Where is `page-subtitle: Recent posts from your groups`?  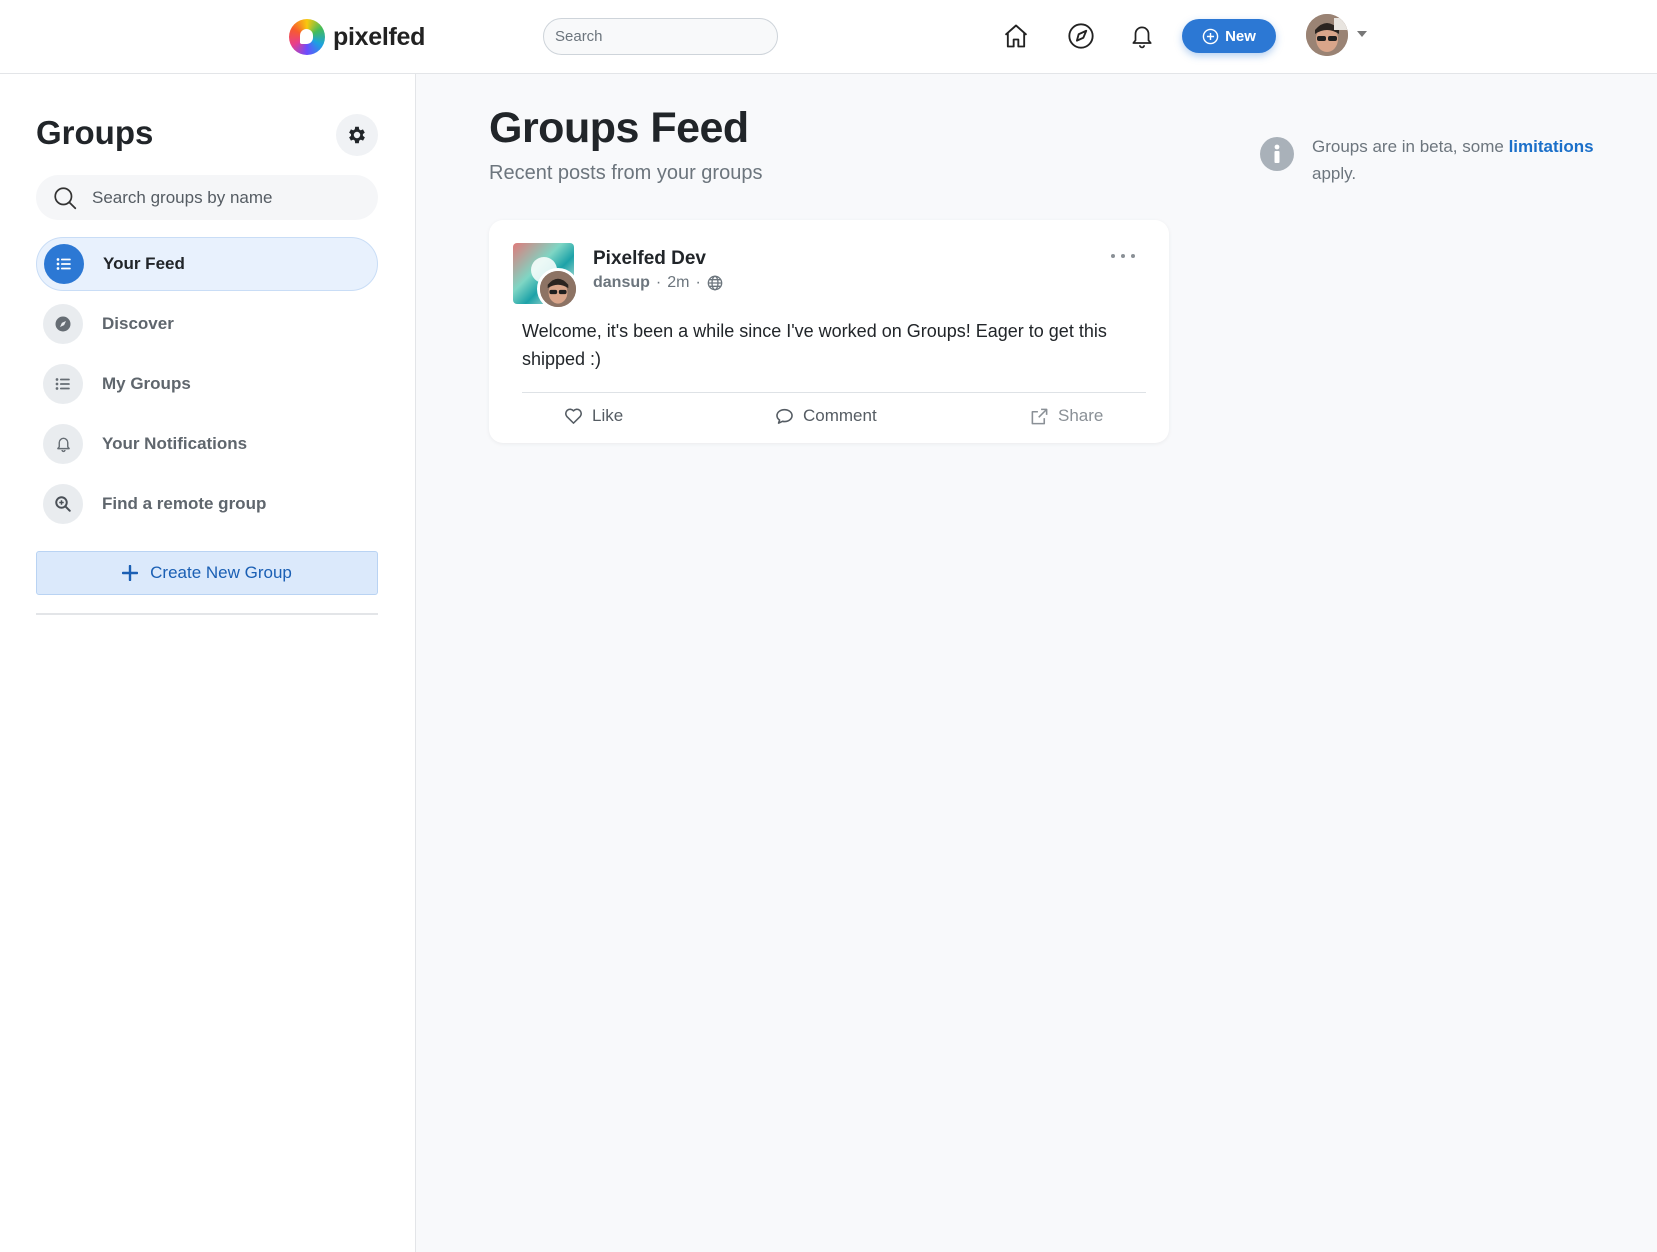 page-subtitle: Recent posts from your groups is located at coordinates (626, 173).